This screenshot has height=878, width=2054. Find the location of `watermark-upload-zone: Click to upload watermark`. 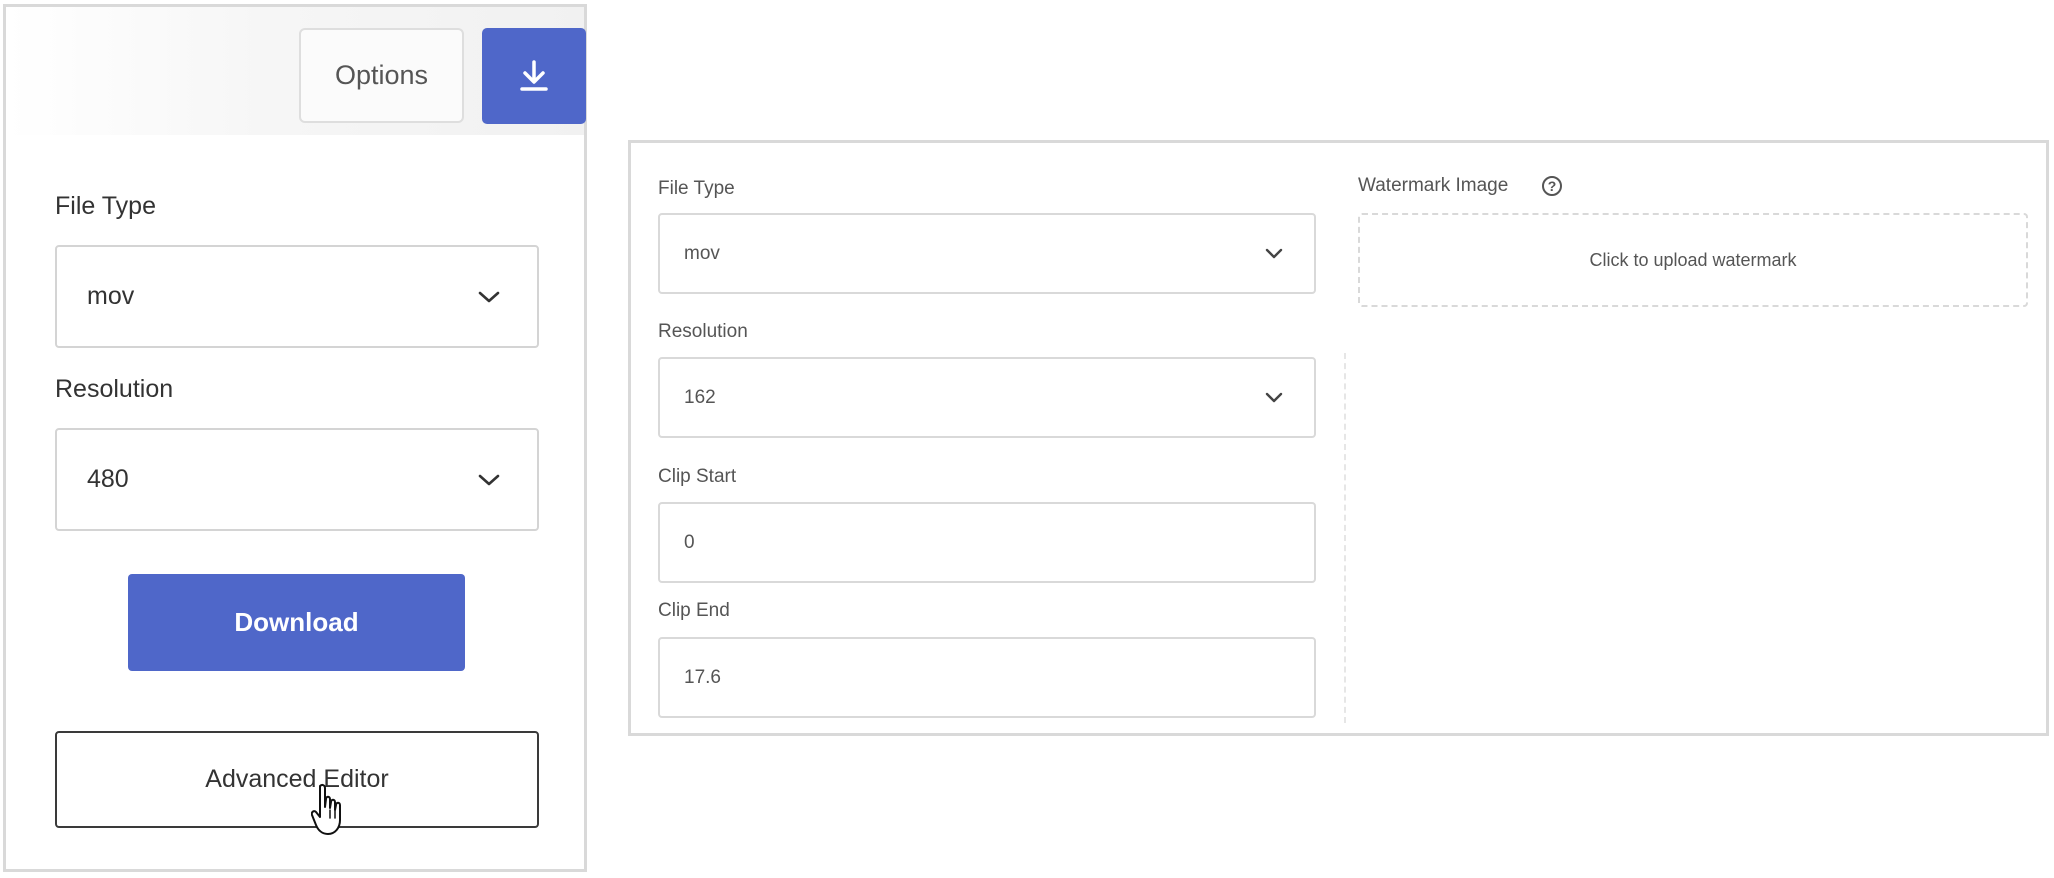

watermark-upload-zone: Click to upload watermark is located at coordinates (1693, 260).